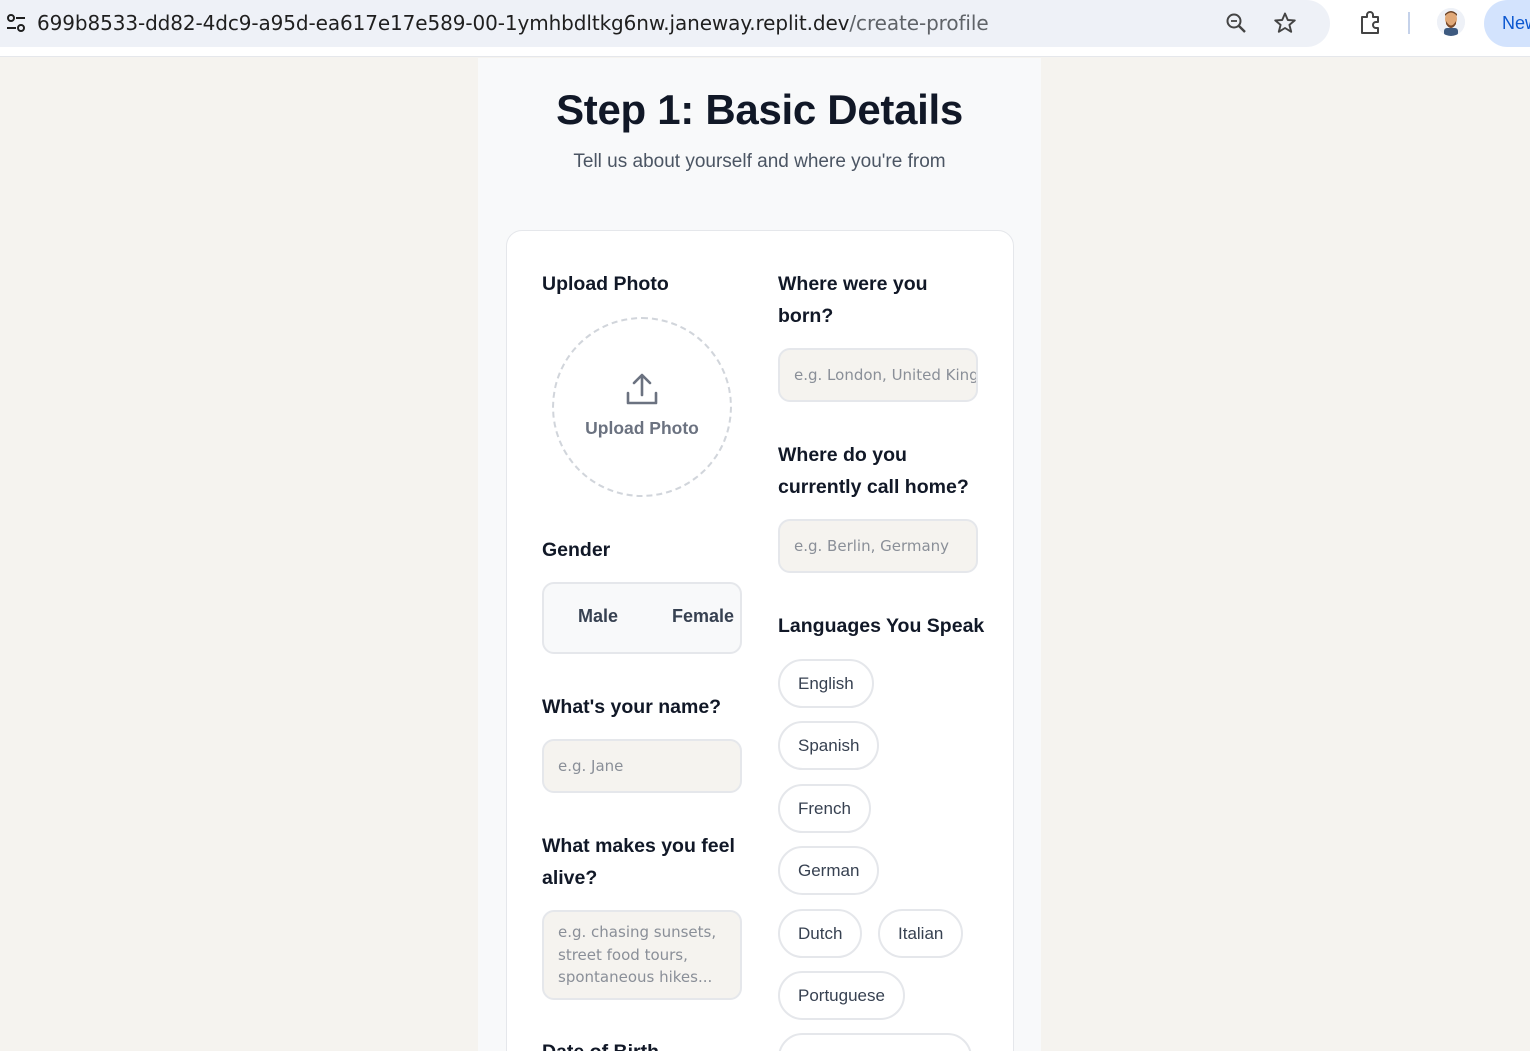 This screenshot has height=1051, width=1530. What do you see at coordinates (638, 862) in the screenshot?
I see `feel-alive-label: What makes you feel alive?` at bounding box center [638, 862].